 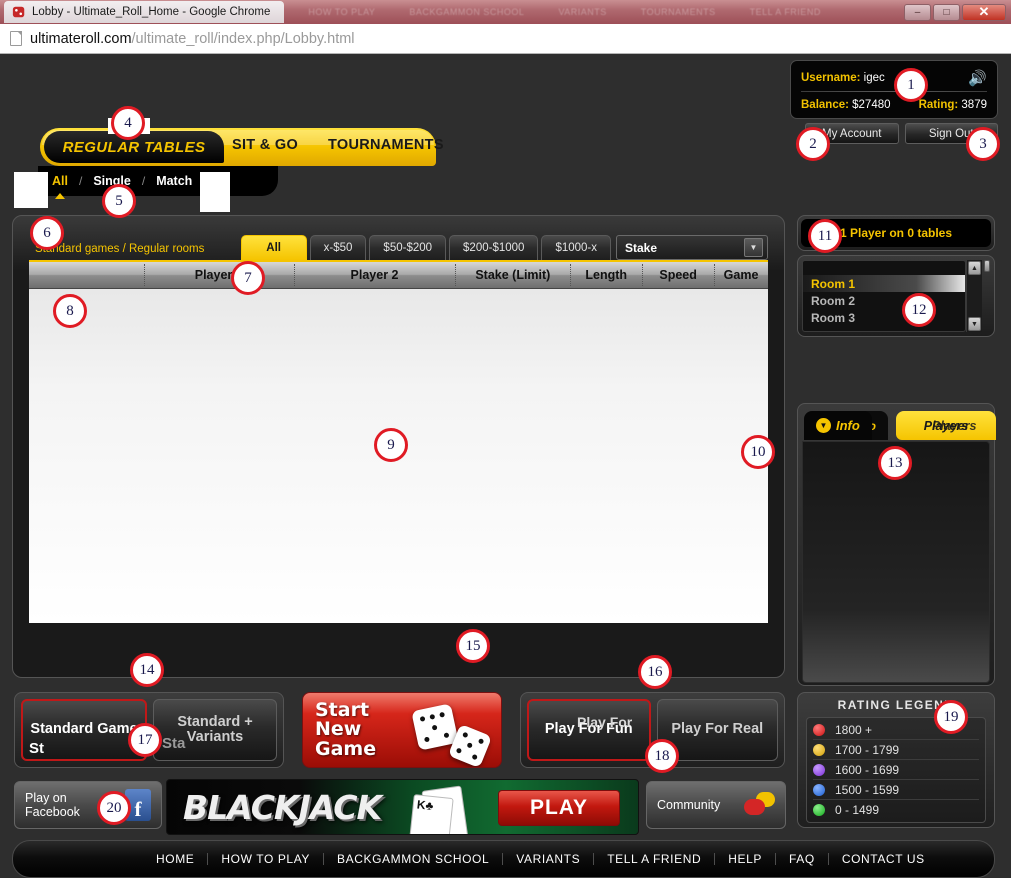 What do you see at coordinates (974, 296) in the screenshot?
I see `room-list-scrollbar: ▲ ▼` at bounding box center [974, 296].